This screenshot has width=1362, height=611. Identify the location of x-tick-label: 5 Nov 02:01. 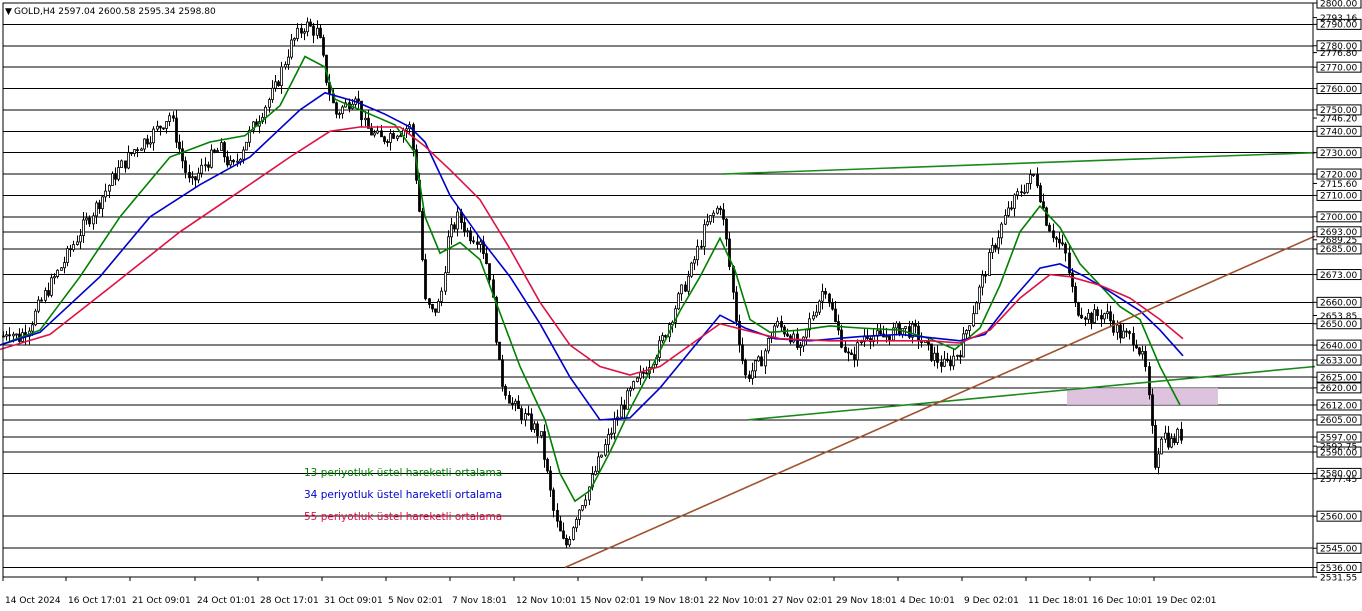
(415, 601).